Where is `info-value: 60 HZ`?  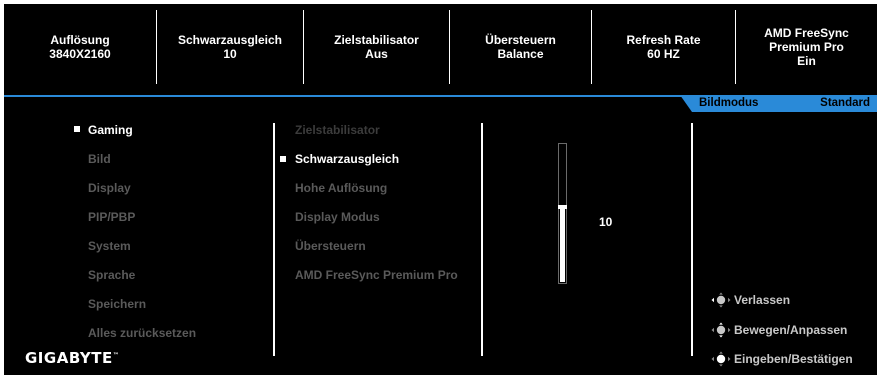
info-value: 60 HZ is located at coordinates (663, 54).